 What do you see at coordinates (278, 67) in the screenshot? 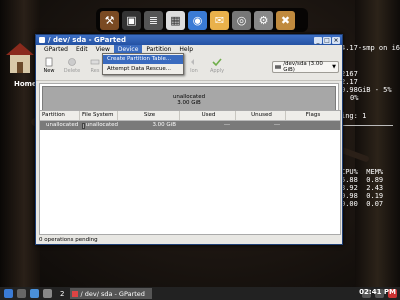
I see `disk-icon` at bounding box center [278, 67].